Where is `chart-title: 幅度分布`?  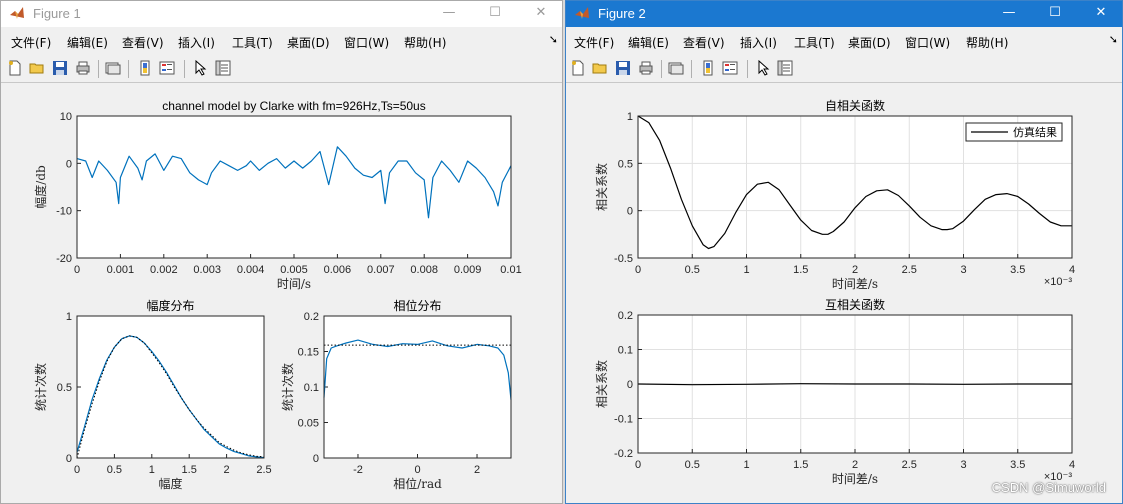
chart-title: 幅度分布 is located at coordinates (170, 305).